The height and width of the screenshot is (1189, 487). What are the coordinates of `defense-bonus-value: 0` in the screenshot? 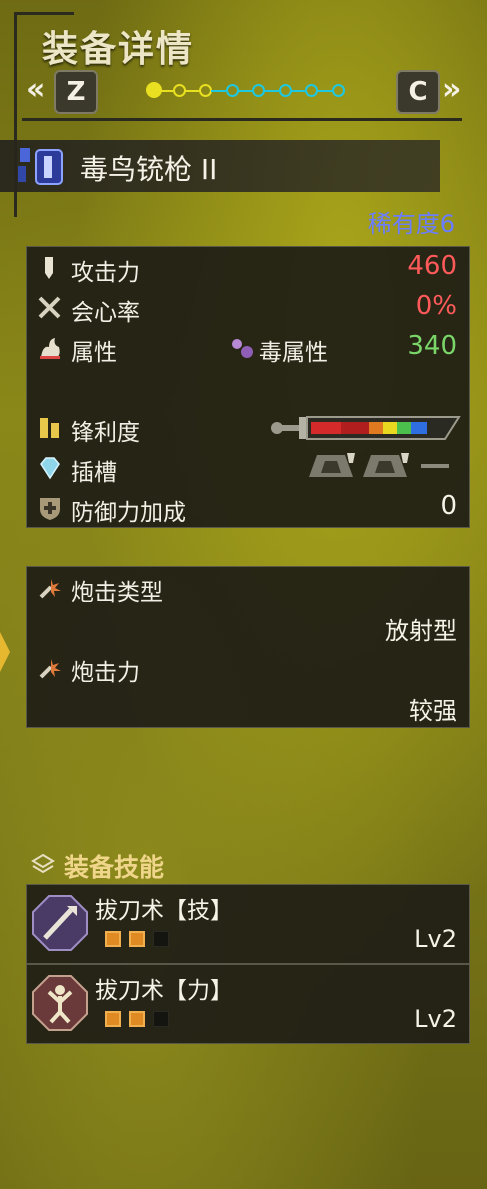 It's located at (448, 506).